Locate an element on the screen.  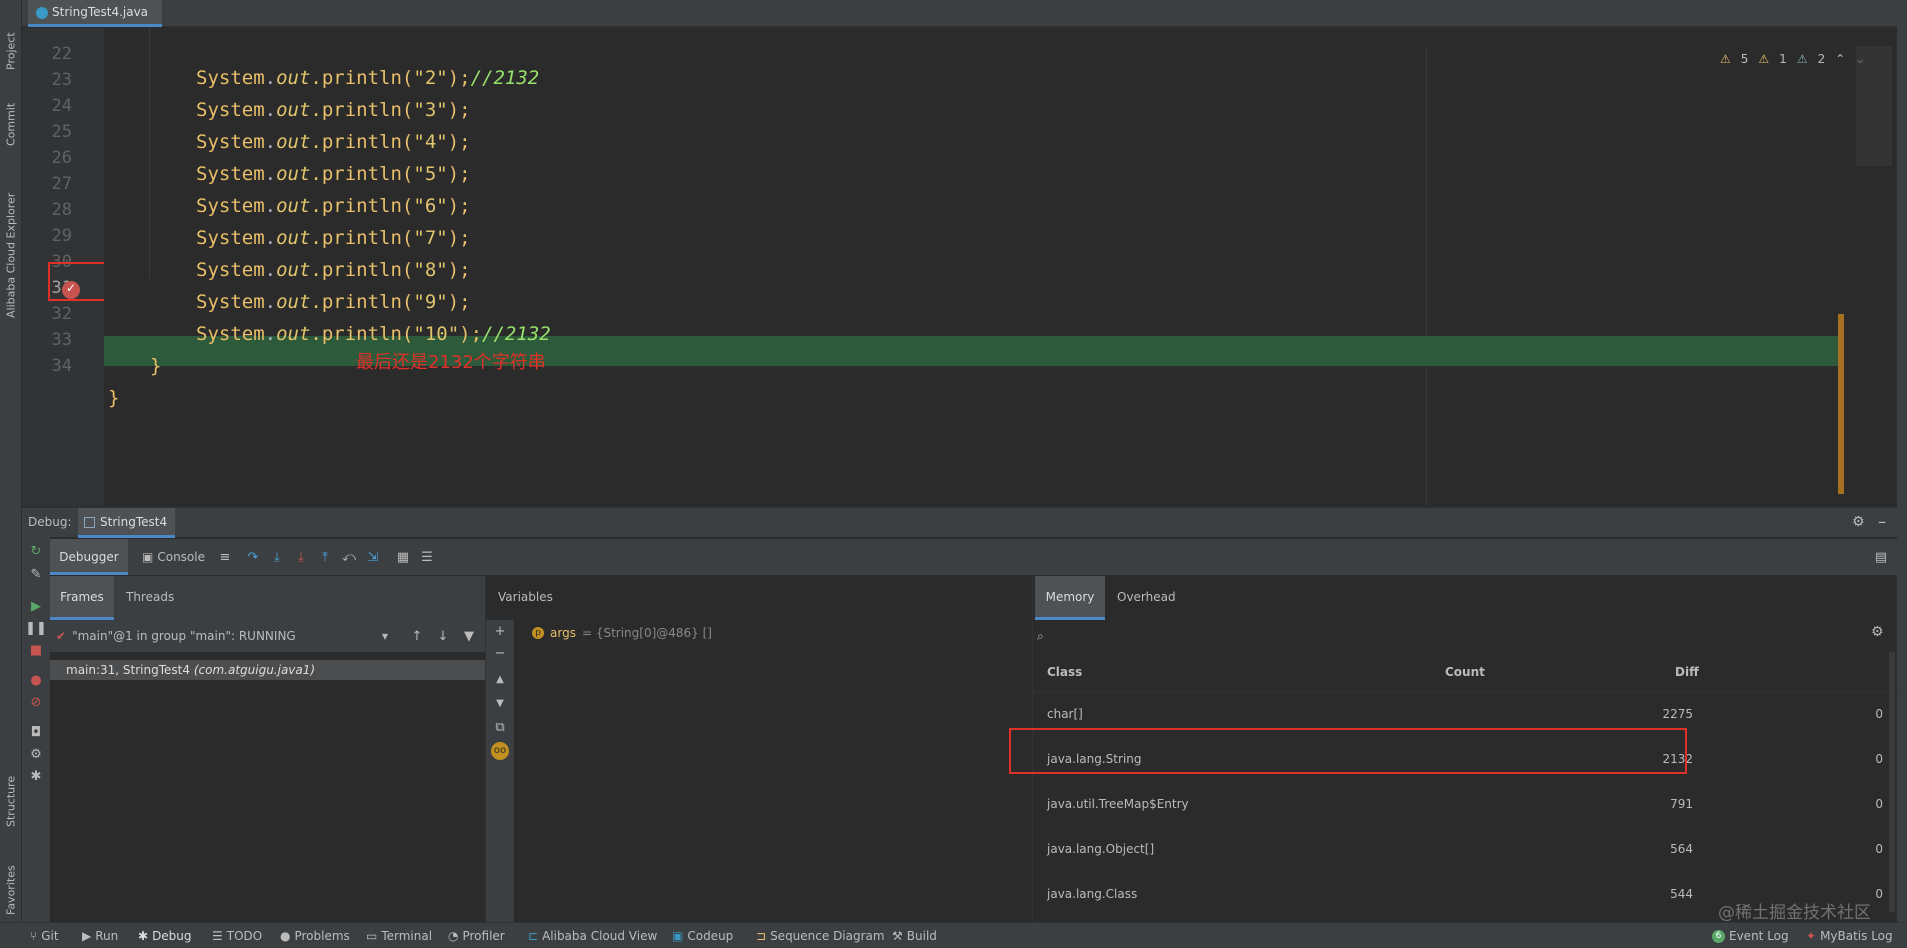
step-out-icon: ⤒ is located at coordinates (325, 557).